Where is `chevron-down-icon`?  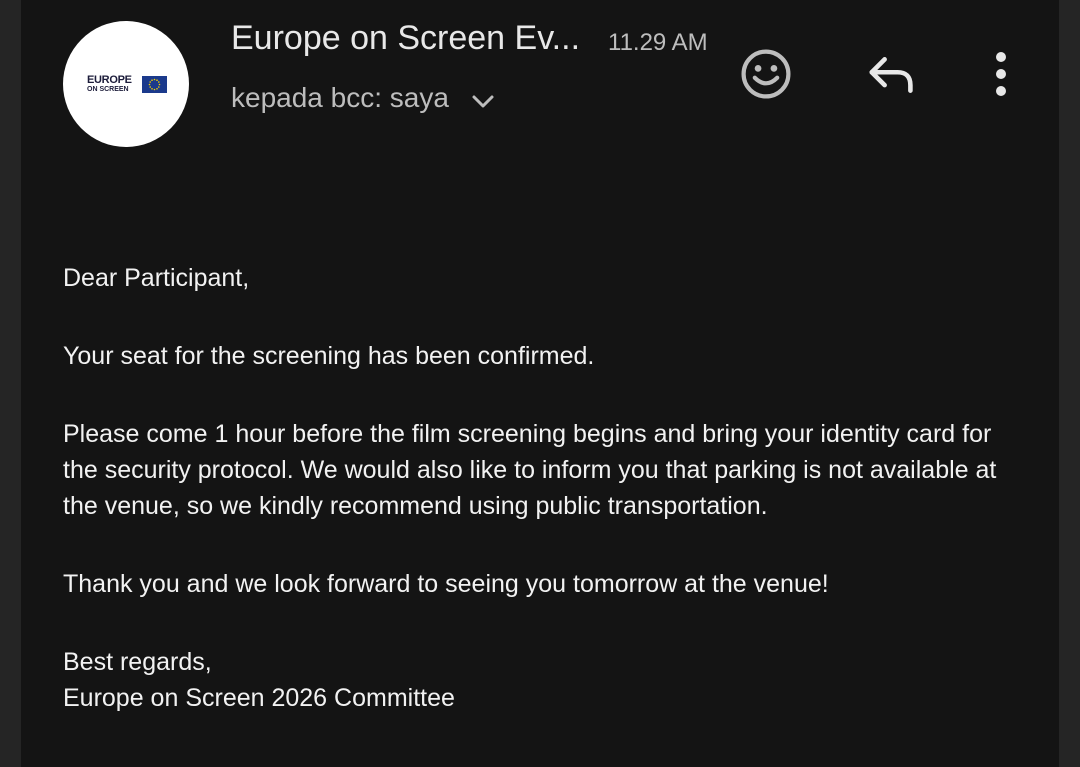
chevron-down-icon is located at coordinates (483, 102).